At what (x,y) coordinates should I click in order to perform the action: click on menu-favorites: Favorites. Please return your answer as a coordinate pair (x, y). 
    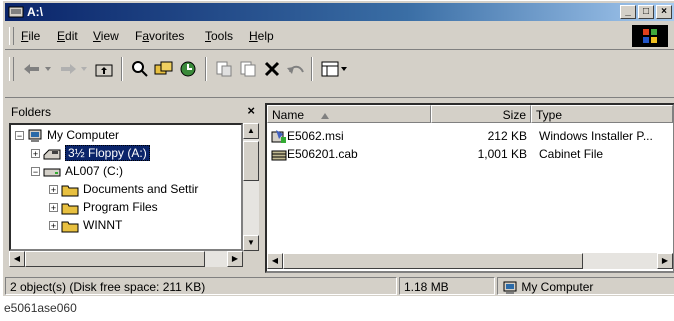
    Looking at the image, I should click on (159, 36).